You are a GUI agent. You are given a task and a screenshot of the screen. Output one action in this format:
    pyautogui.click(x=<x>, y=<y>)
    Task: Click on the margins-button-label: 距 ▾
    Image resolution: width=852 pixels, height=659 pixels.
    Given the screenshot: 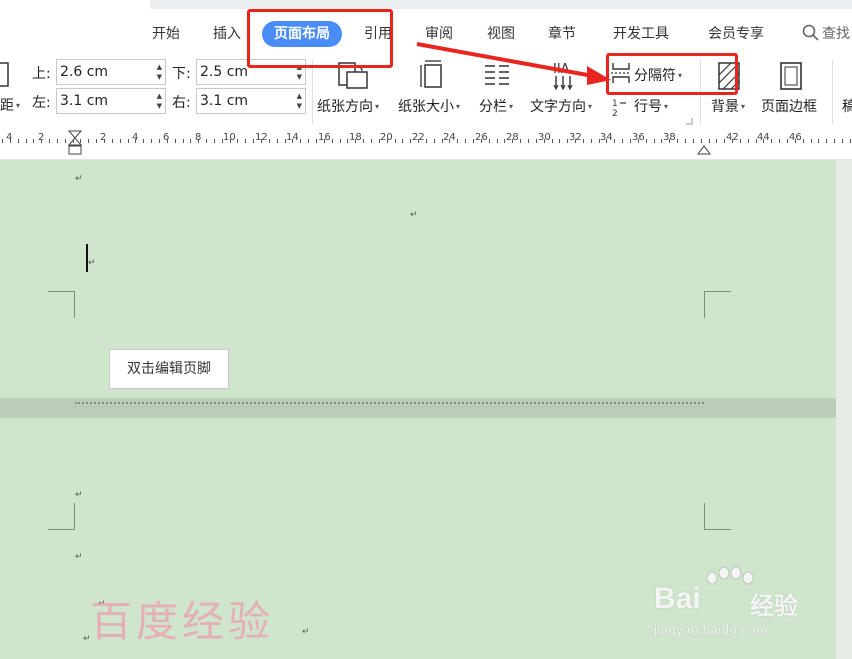 What is the action you would take?
    pyautogui.click(x=10, y=105)
    